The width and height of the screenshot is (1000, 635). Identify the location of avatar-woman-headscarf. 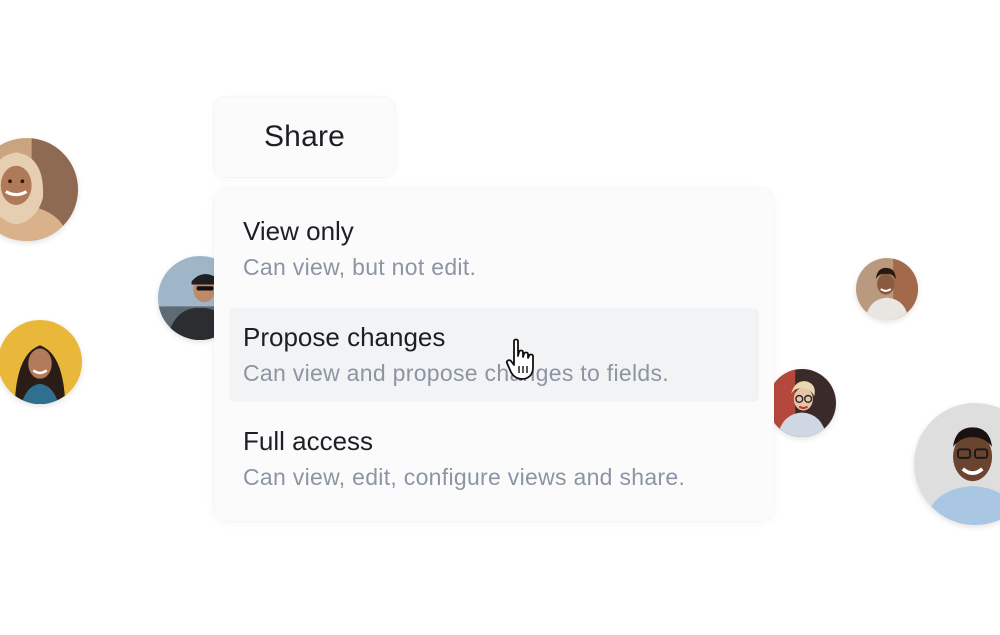
(39, 189).